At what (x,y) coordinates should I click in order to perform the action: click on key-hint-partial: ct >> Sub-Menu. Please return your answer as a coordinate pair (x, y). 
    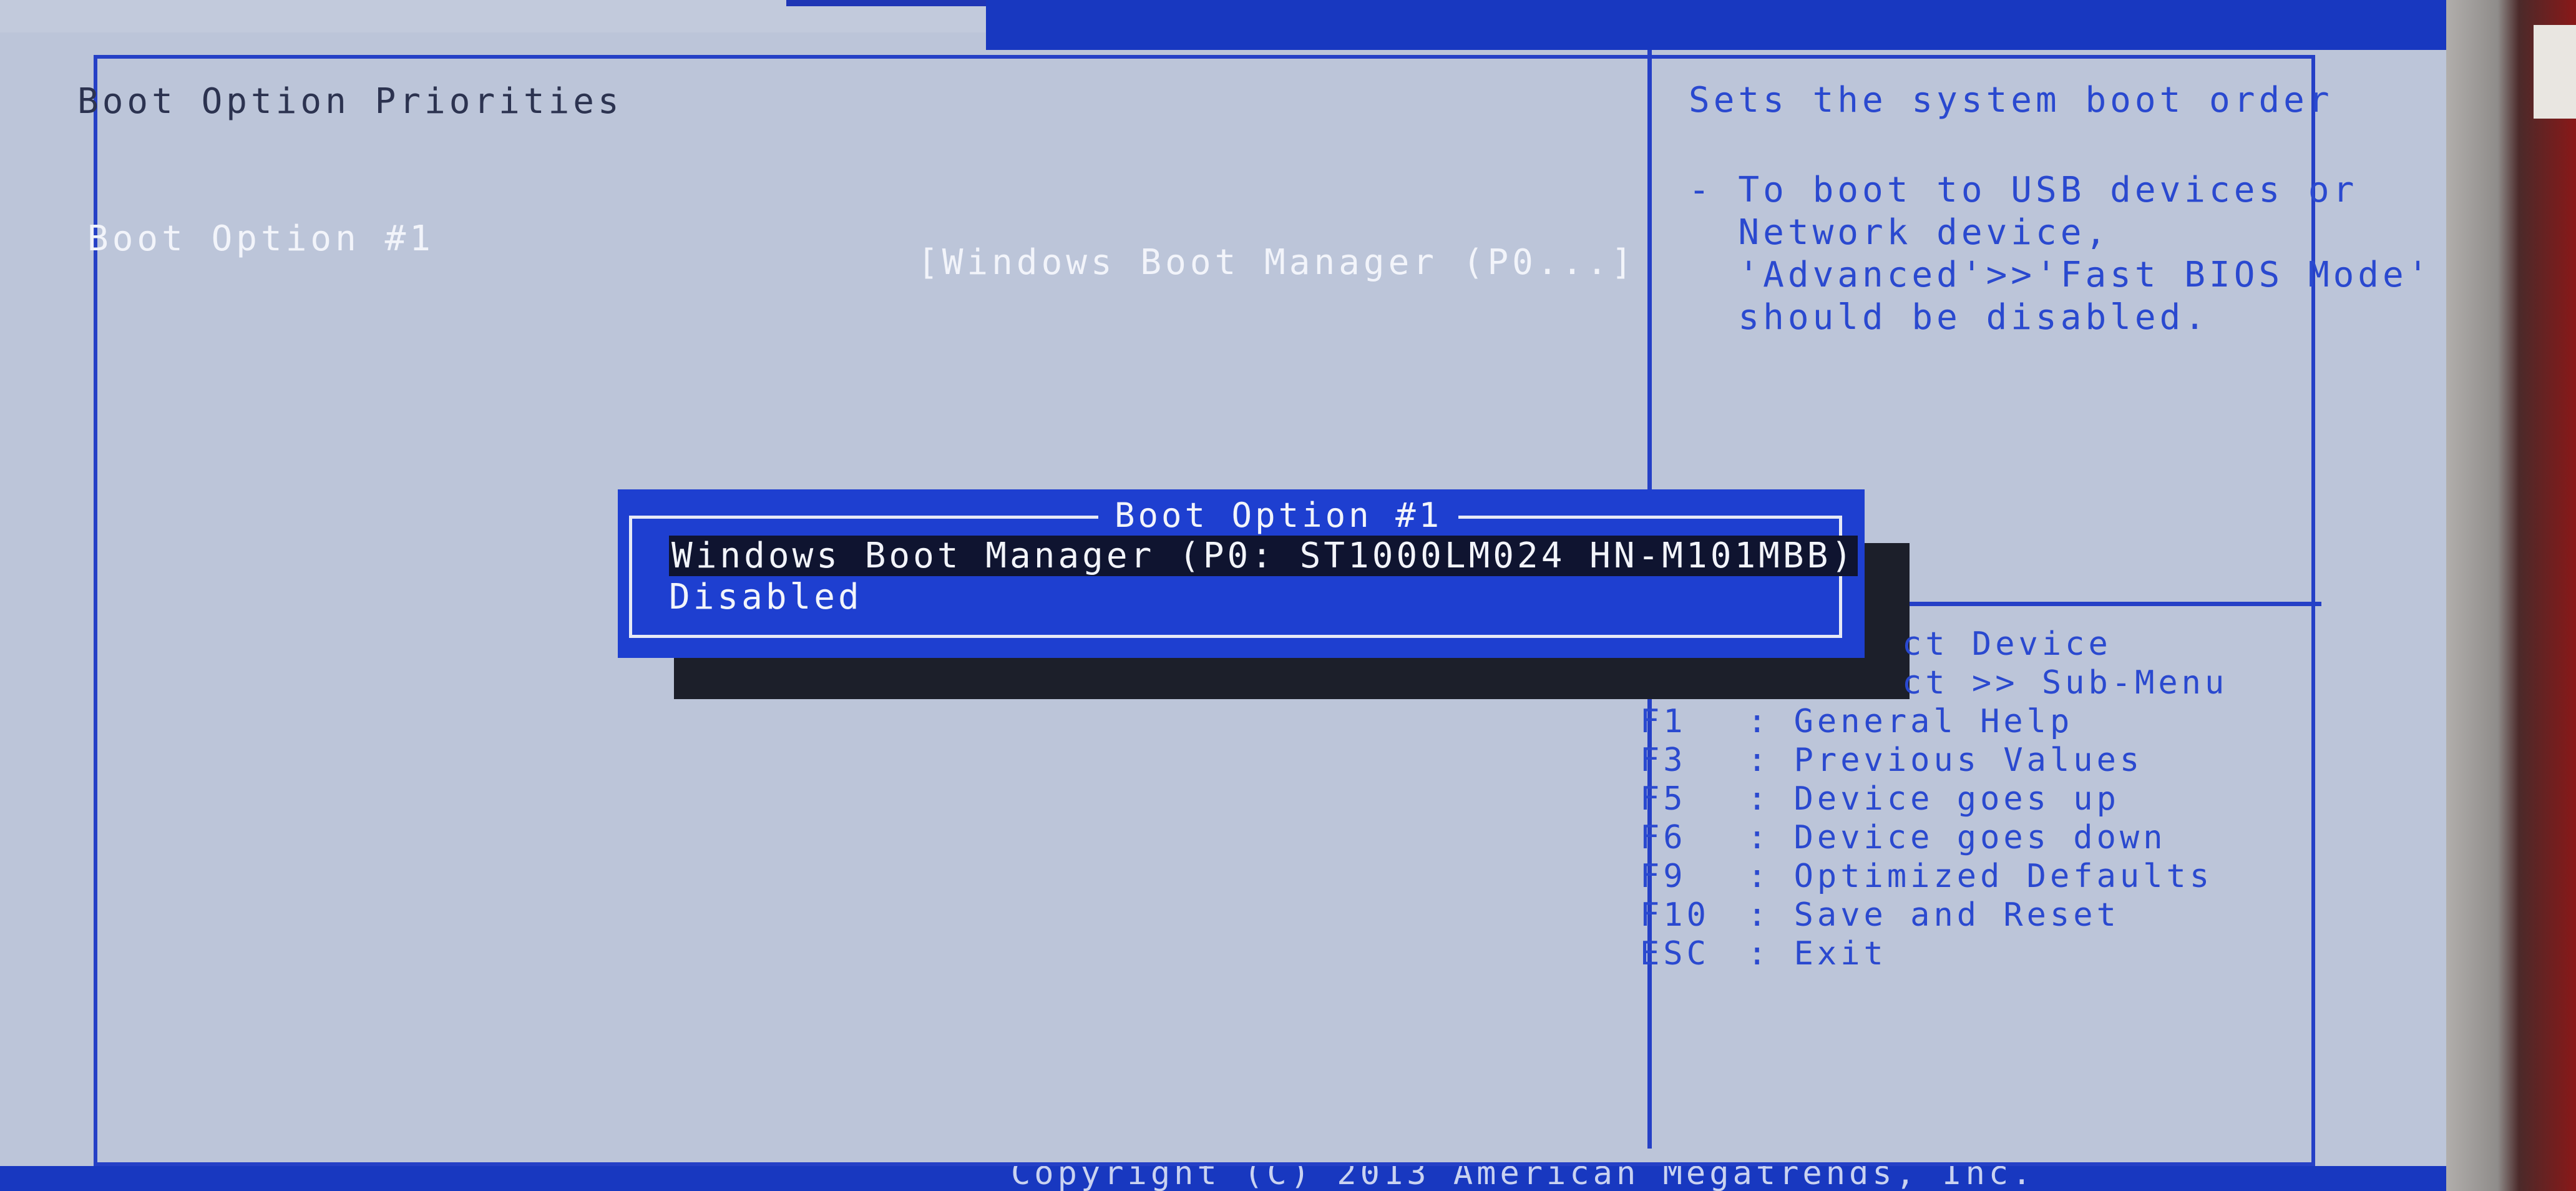
    Looking at the image, I should click on (2065, 683).